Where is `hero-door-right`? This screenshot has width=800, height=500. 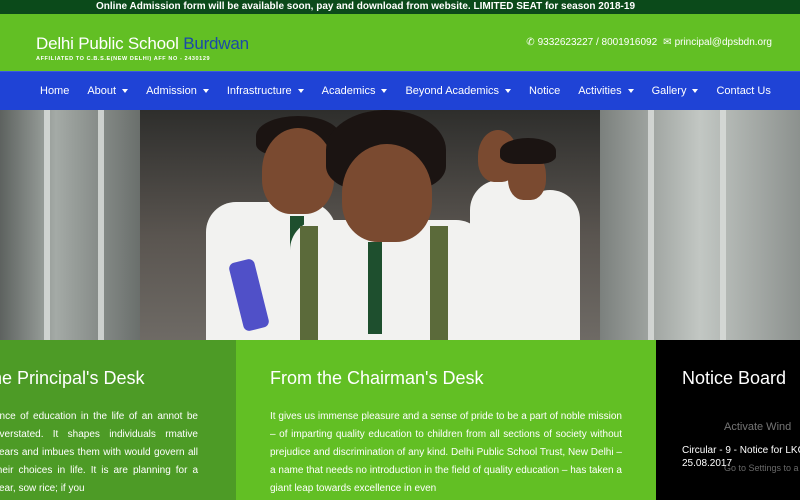 hero-door-right is located at coordinates (700, 225).